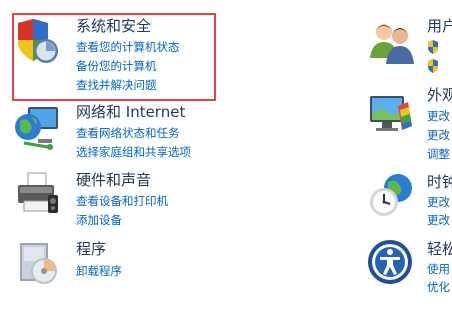  What do you see at coordinates (438, 287) in the screenshot?
I see `link-ease-2: 优化` at bounding box center [438, 287].